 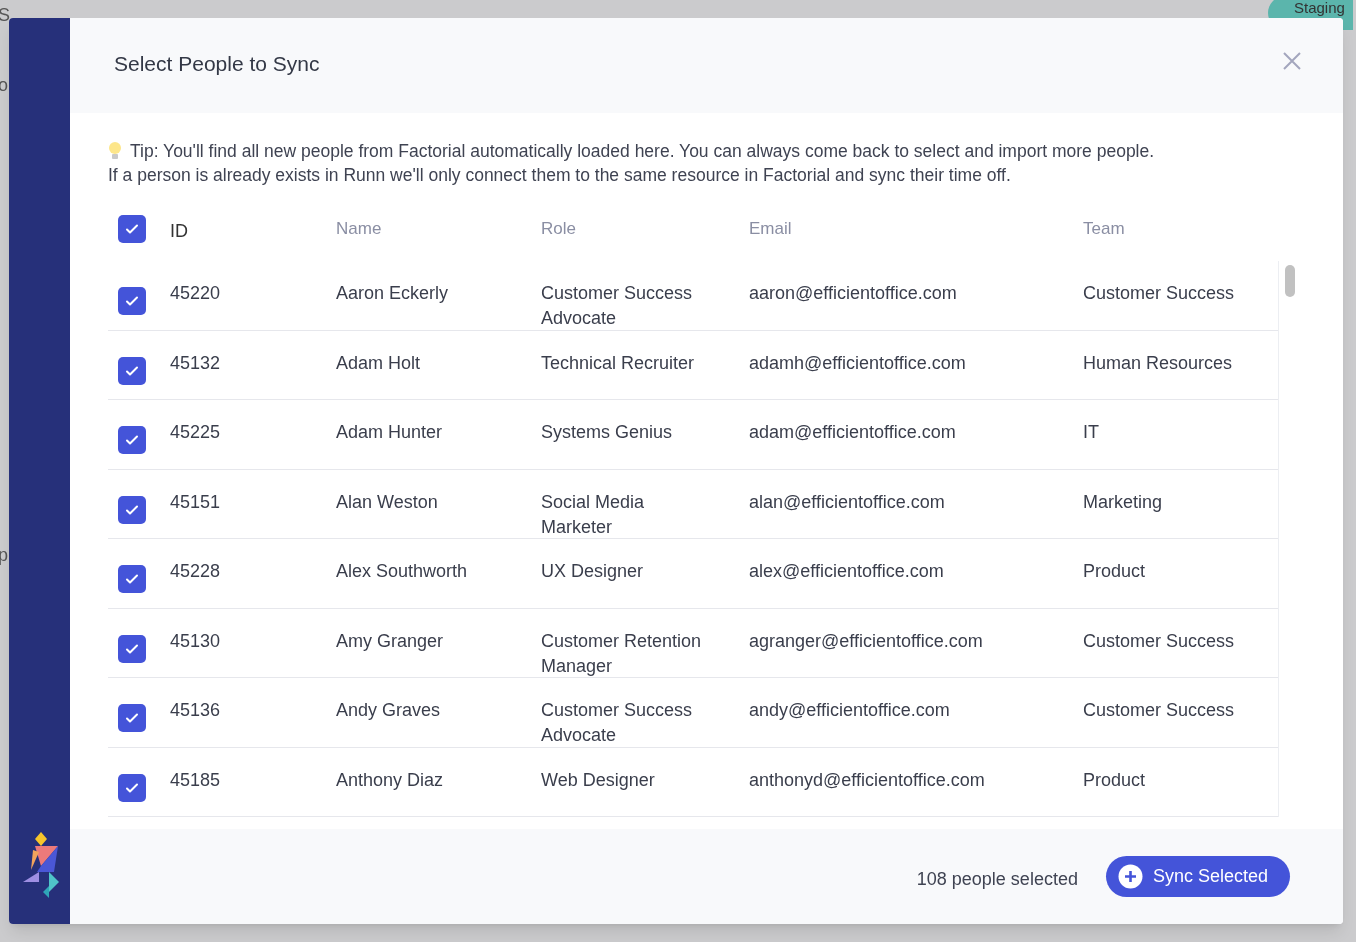 What do you see at coordinates (693, 782) in the screenshot?
I see `table-row: 45185 Anthony Diaz Web Designer anthonyd@efficientoffice.com Product` at bounding box center [693, 782].